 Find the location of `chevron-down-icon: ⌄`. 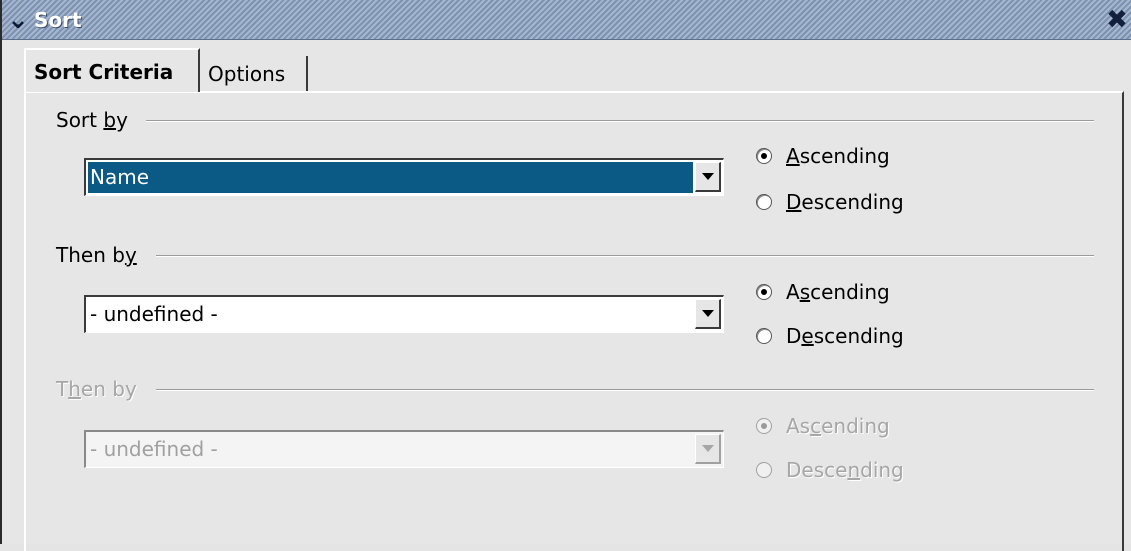

chevron-down-icon: ⌄ is located at coordinates (18, 20).